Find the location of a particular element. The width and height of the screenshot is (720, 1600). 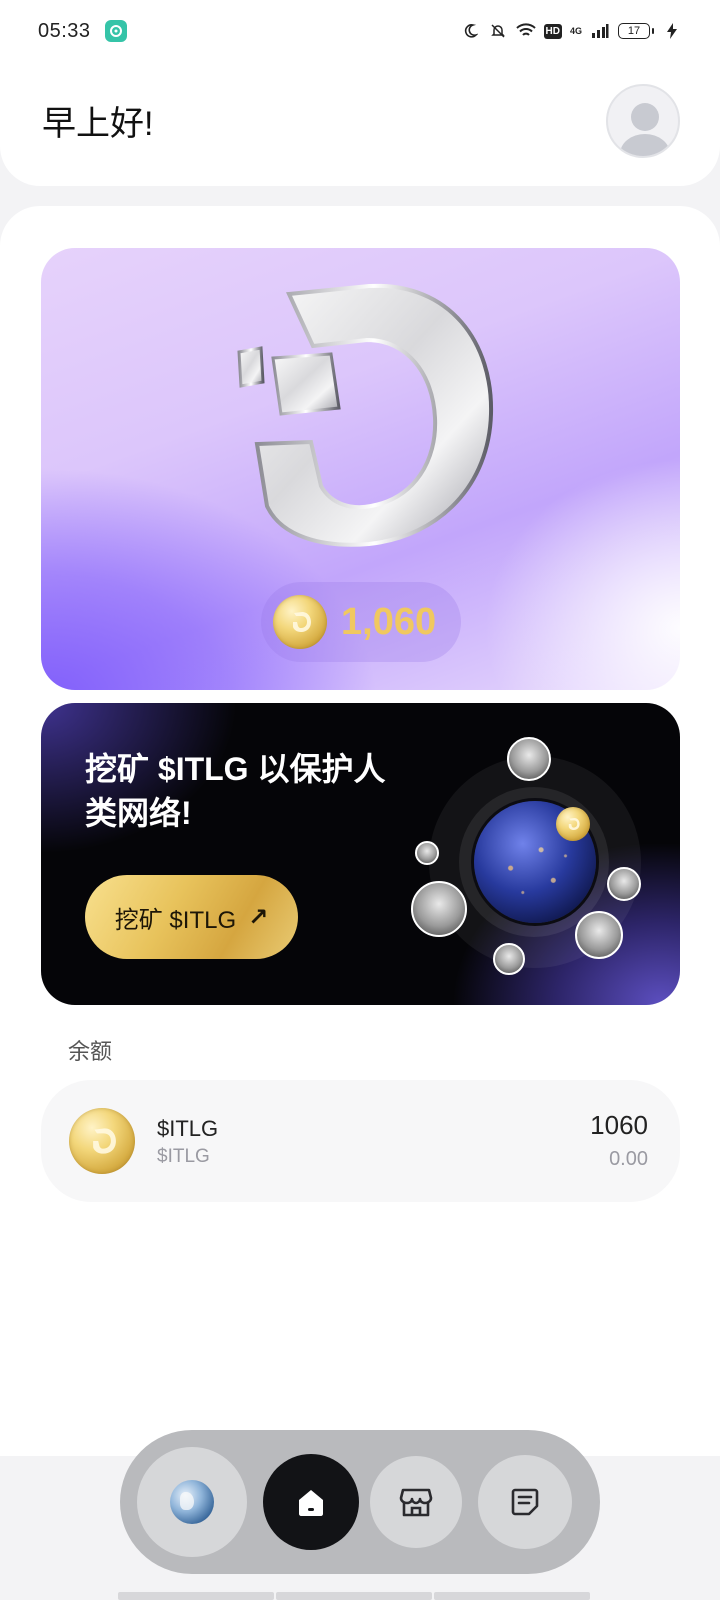

status-bar-right: HD 4G 17 is located at coordinates (571, 31).